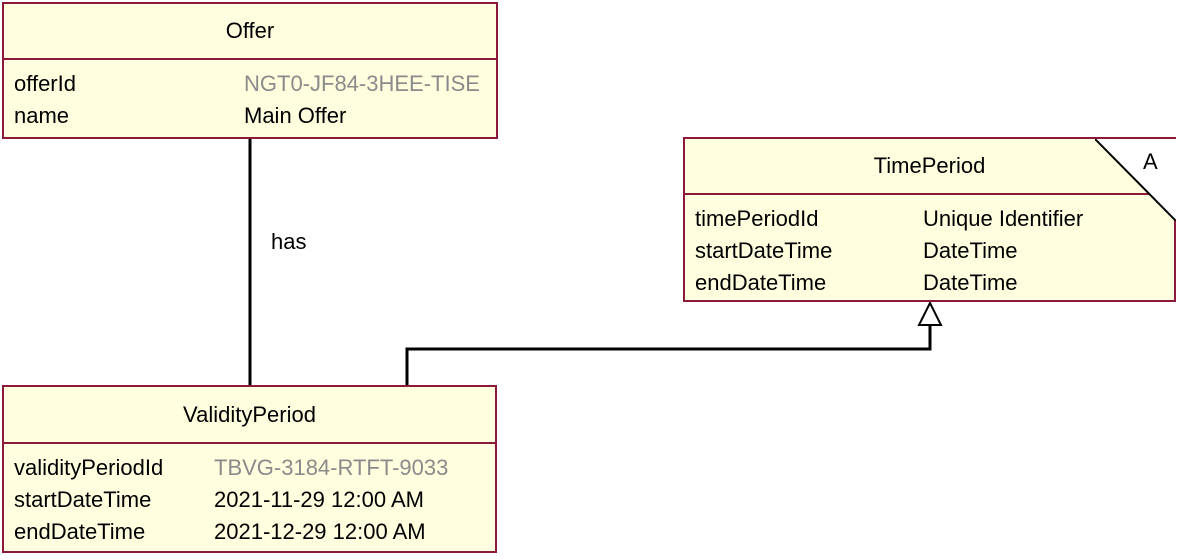  I want to click on attribute-row: validityPeriodId TBVG-3184-RTFT-9033, so click(249, 468).